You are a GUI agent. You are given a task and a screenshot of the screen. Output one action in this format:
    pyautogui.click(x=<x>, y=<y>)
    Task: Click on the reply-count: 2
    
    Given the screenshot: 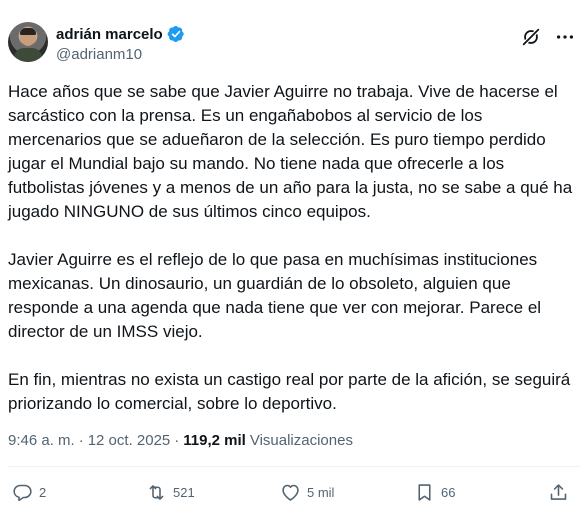 What is the action you would take?
    pyautogui.click(x=43, y=492)
    